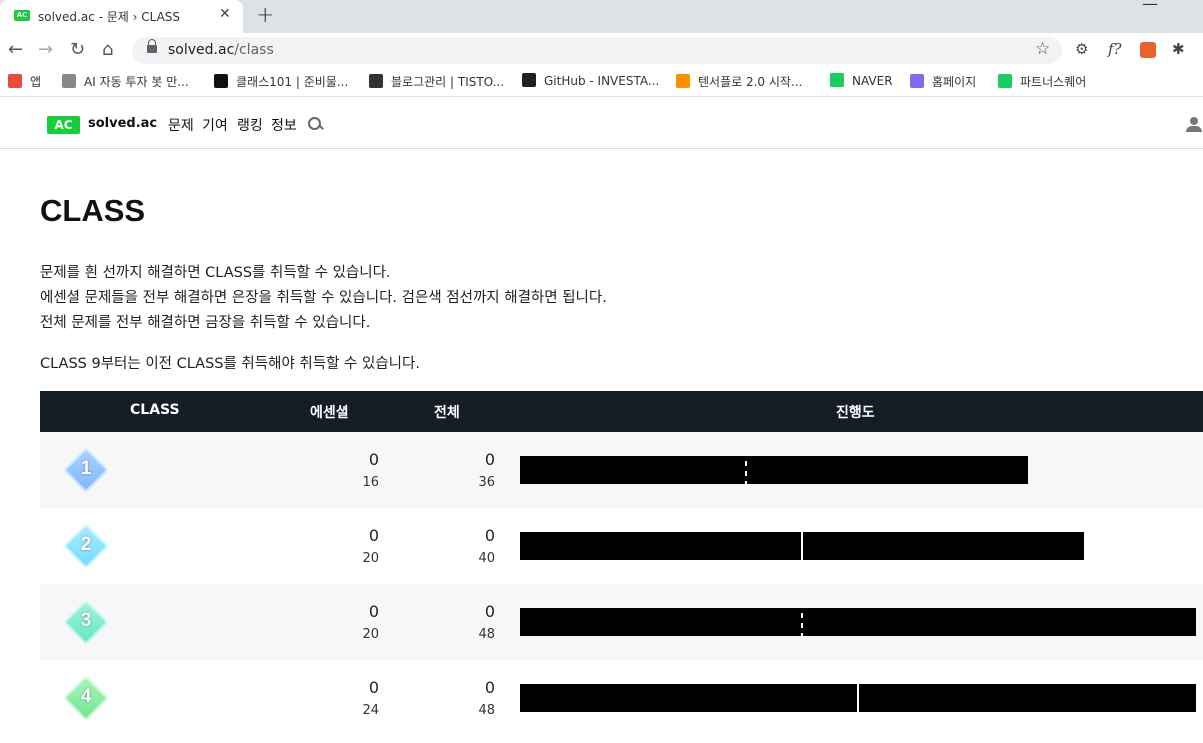 This screenshot has height=743, width=1203. I want to click on bookmark-star-icon: ☆, so click(1042, 49).